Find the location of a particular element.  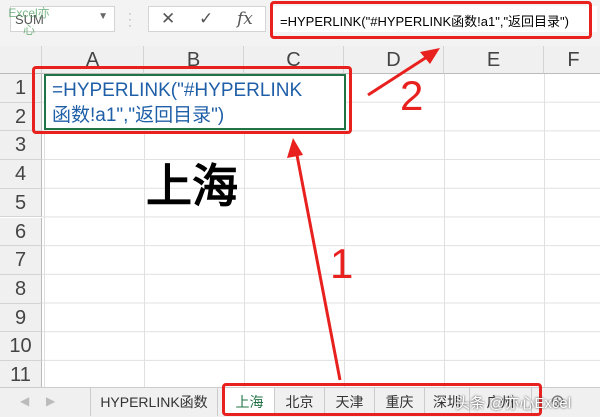

watermark: 头条 @亦心Excel is located at coordinates (513, 403).